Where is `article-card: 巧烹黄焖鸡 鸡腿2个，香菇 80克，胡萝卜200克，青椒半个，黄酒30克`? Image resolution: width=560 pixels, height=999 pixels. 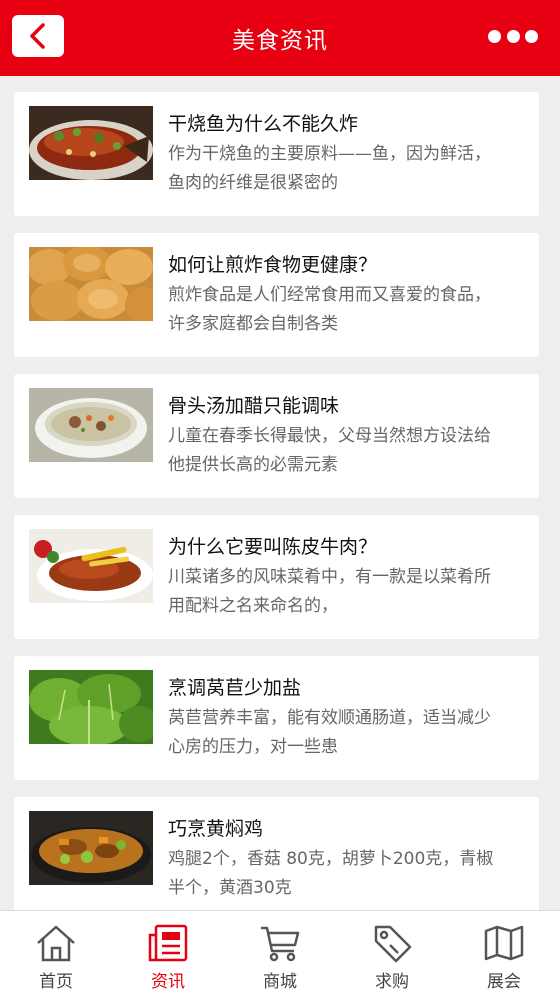 article-card: 巧烹黄焖鸡 鸡腿2个，香菇 80克，胡萝卜200克，青椒半个，黄酒30克 is located at coordinates (276, 859).